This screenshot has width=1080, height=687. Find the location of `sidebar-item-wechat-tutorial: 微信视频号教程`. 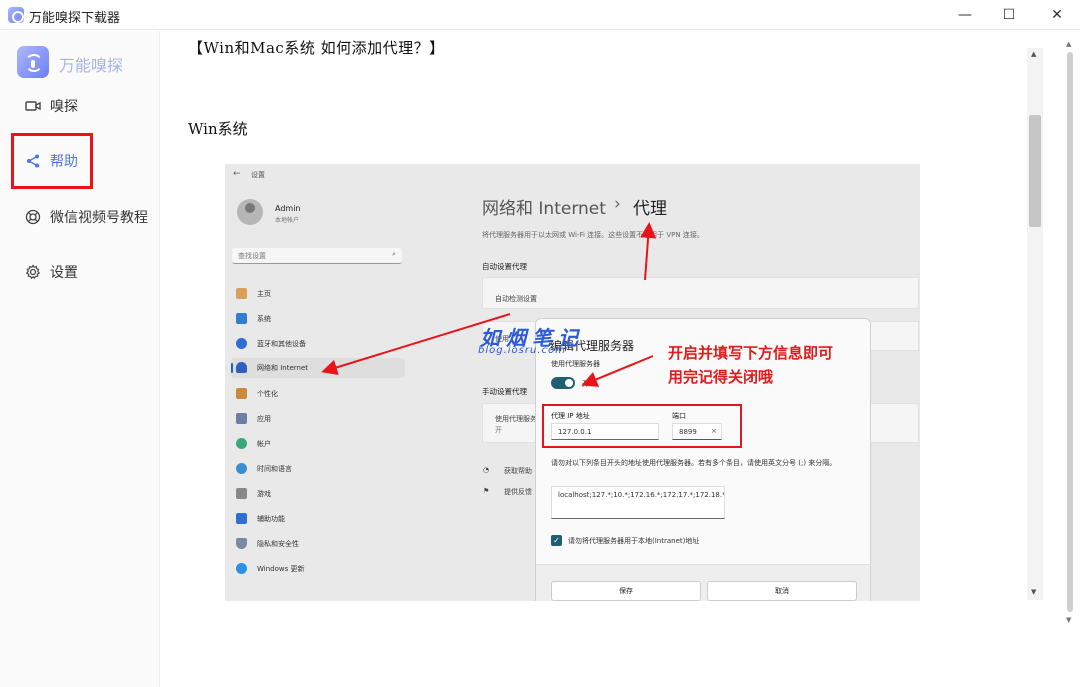

sidebar-item-wechat-tutorial: 微信视频号教程 is located at coordinates (80, 217).